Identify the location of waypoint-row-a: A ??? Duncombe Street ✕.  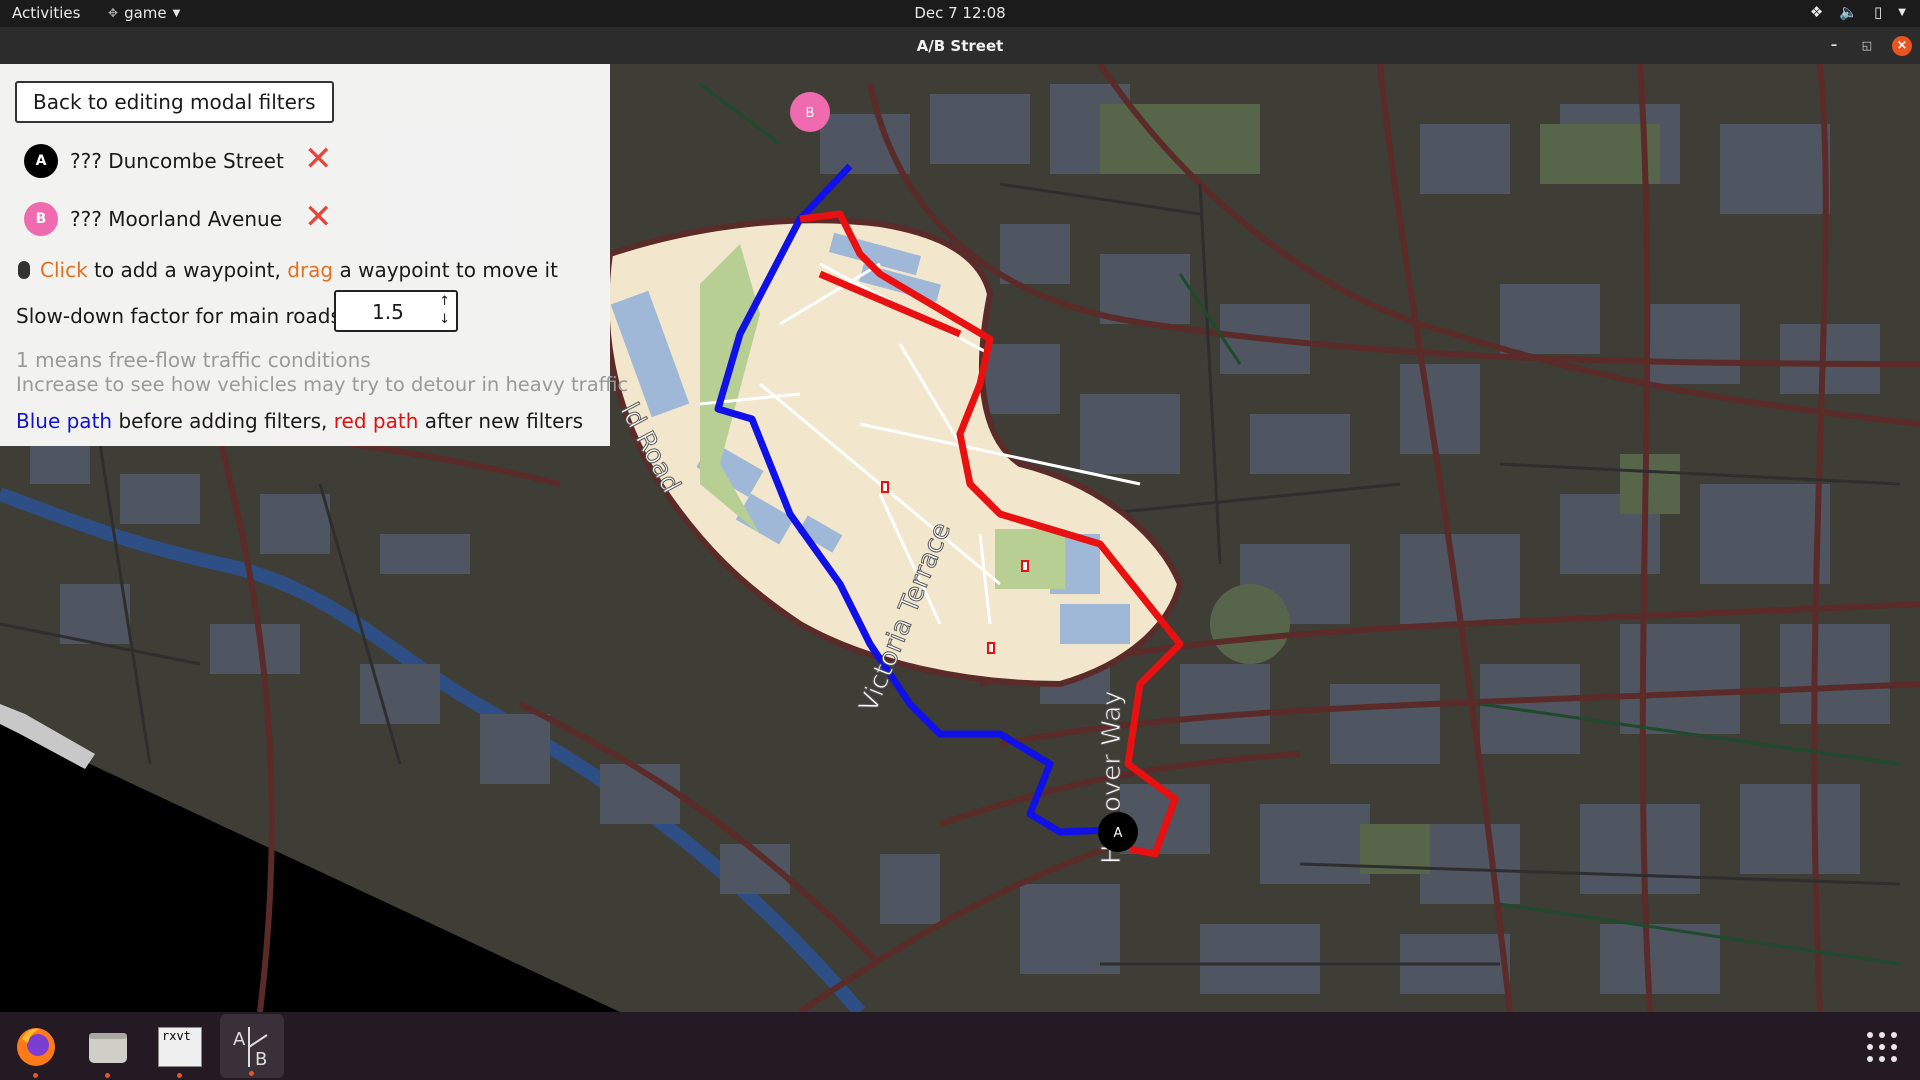
(184, 160).